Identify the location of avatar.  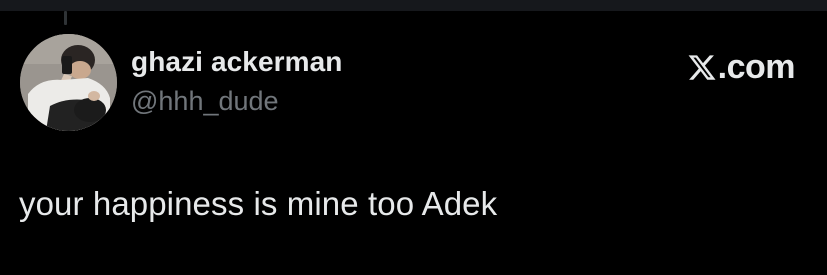
(68, 82).